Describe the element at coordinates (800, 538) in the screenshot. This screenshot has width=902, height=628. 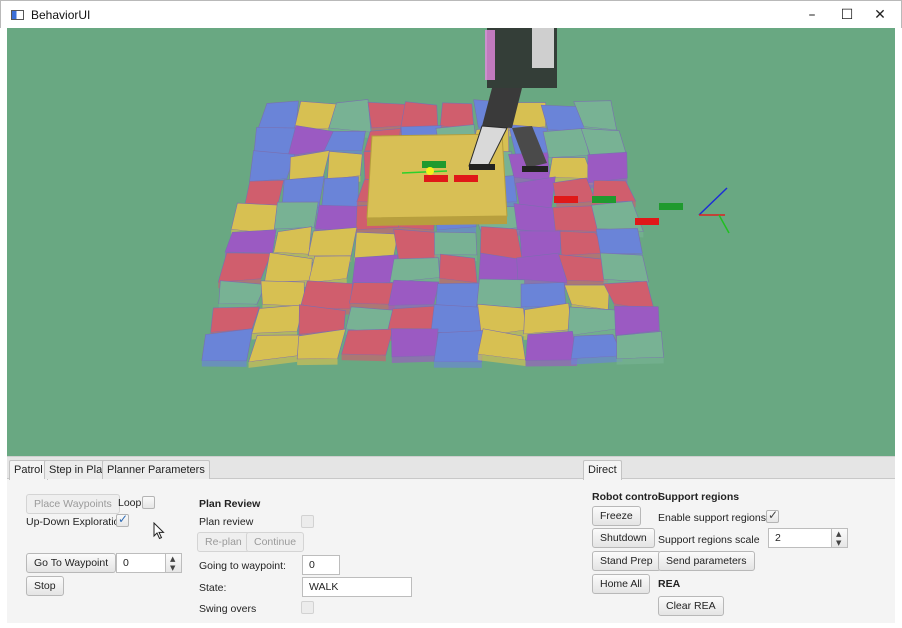
I see `support-regions-scale-input: 2` at that location.